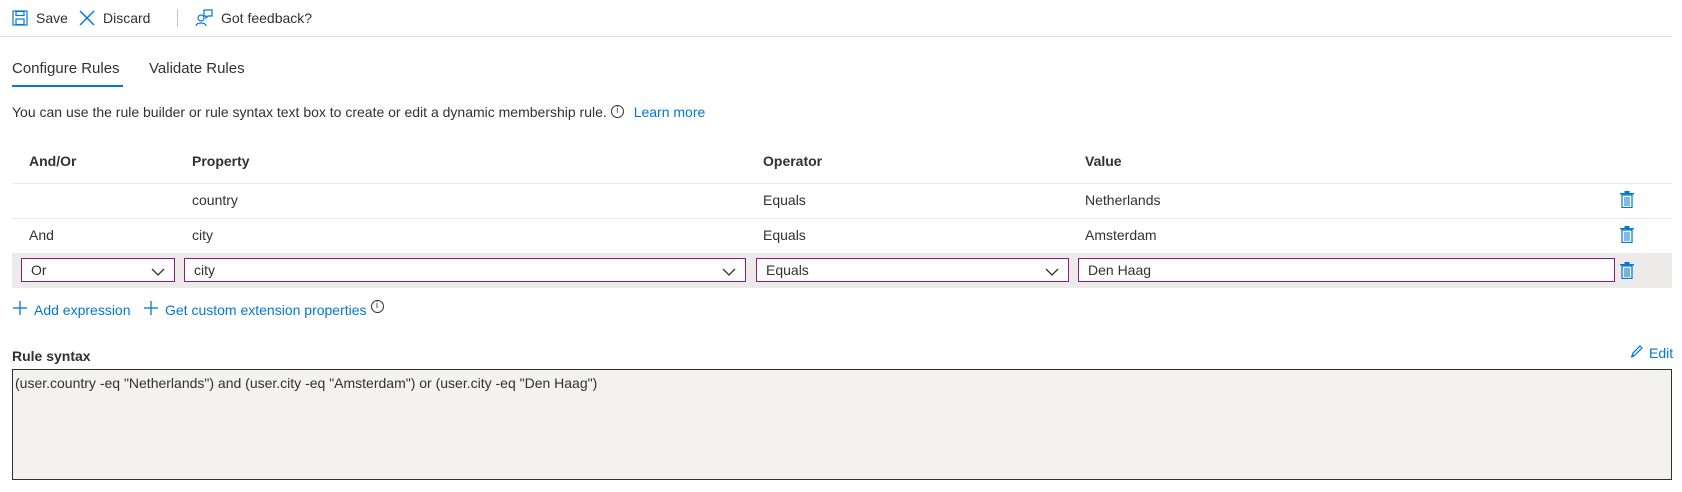 The width and height of the screenshot is (1682, 492). Describe the element at coordinates (39, 270) in the screenshot. I see `andor-dropdown-value: Or` at that location.